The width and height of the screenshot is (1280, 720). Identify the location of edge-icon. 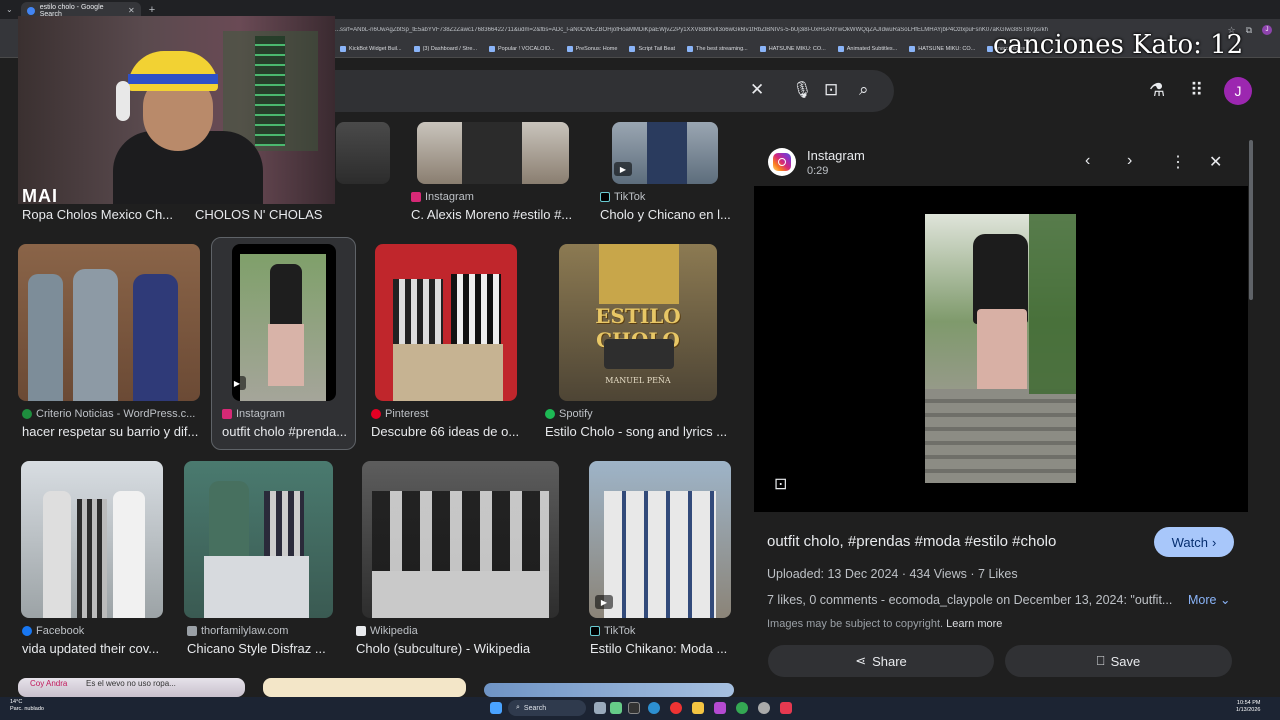
(654, 708).